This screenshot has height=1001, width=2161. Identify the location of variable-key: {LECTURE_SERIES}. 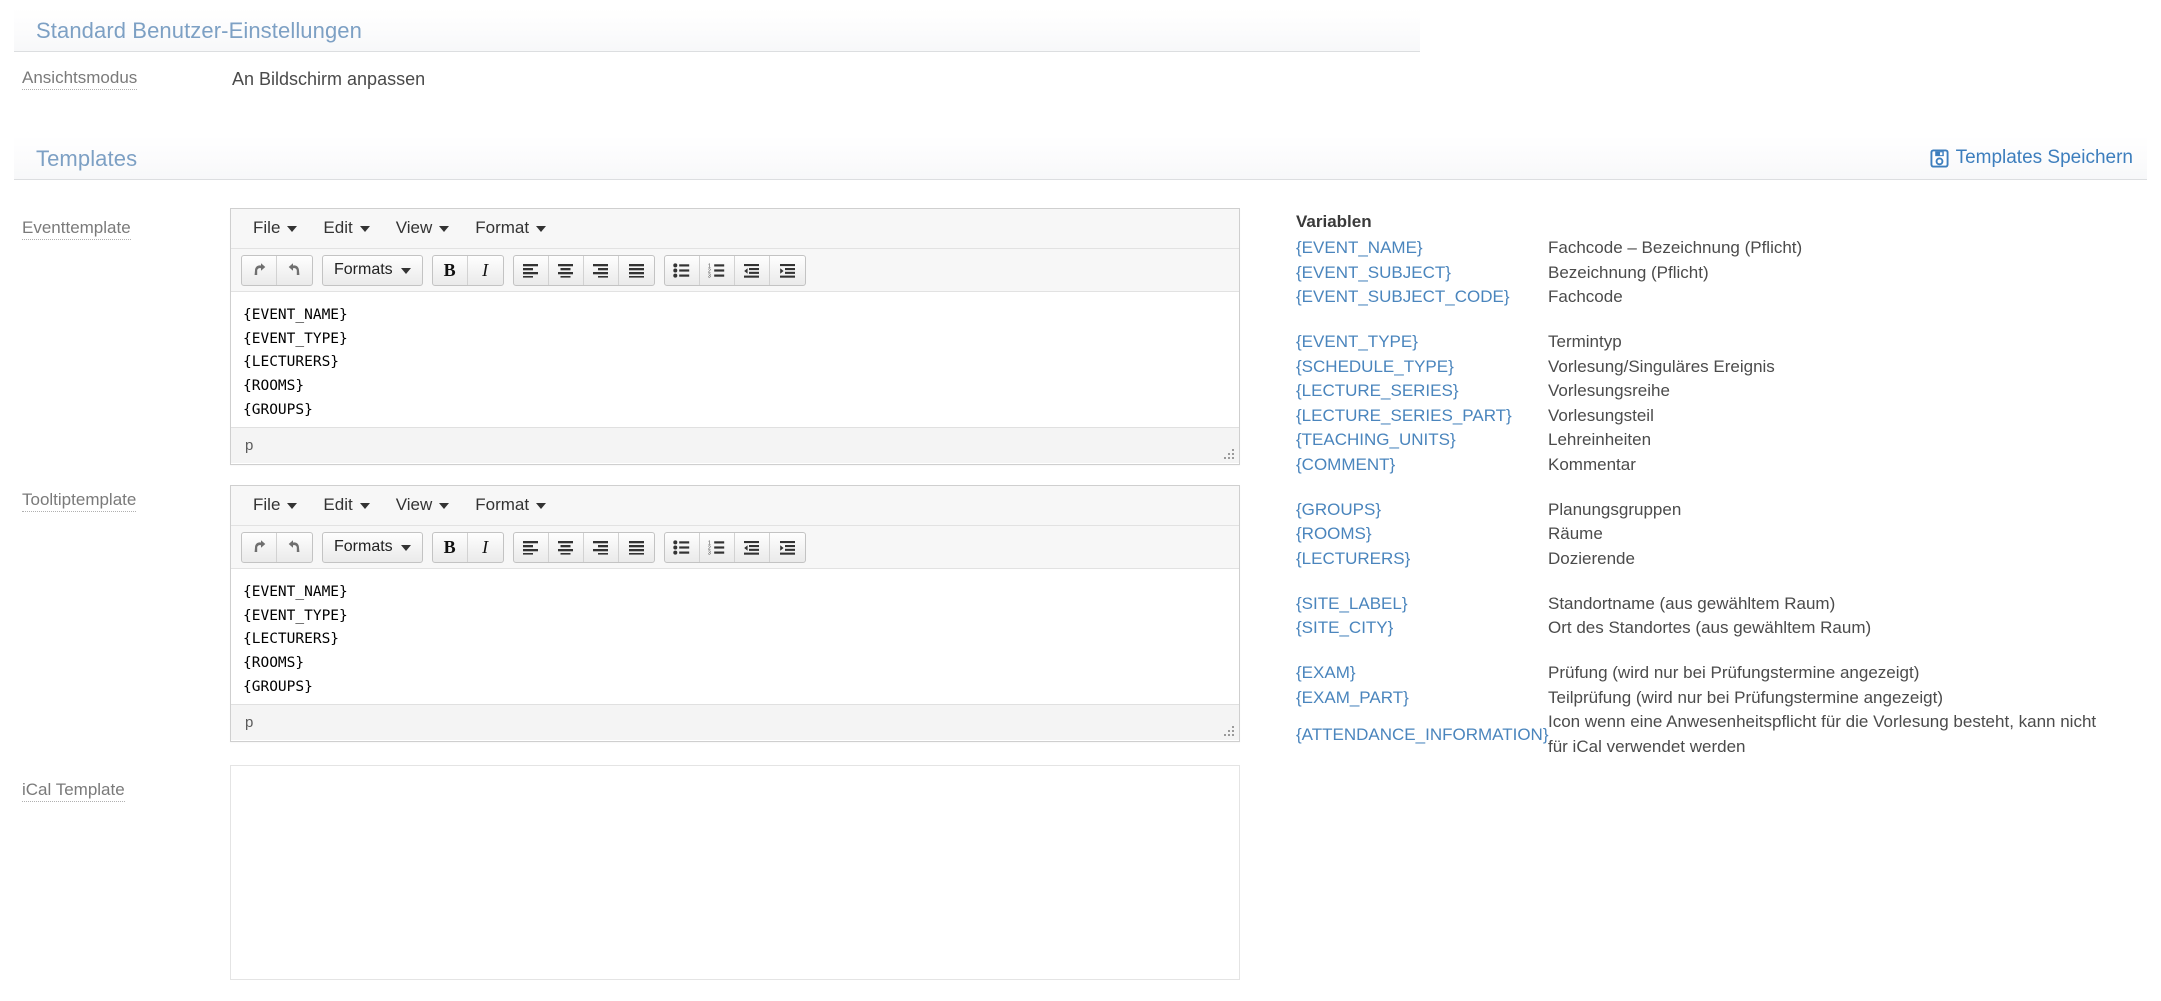
(1422, 391).